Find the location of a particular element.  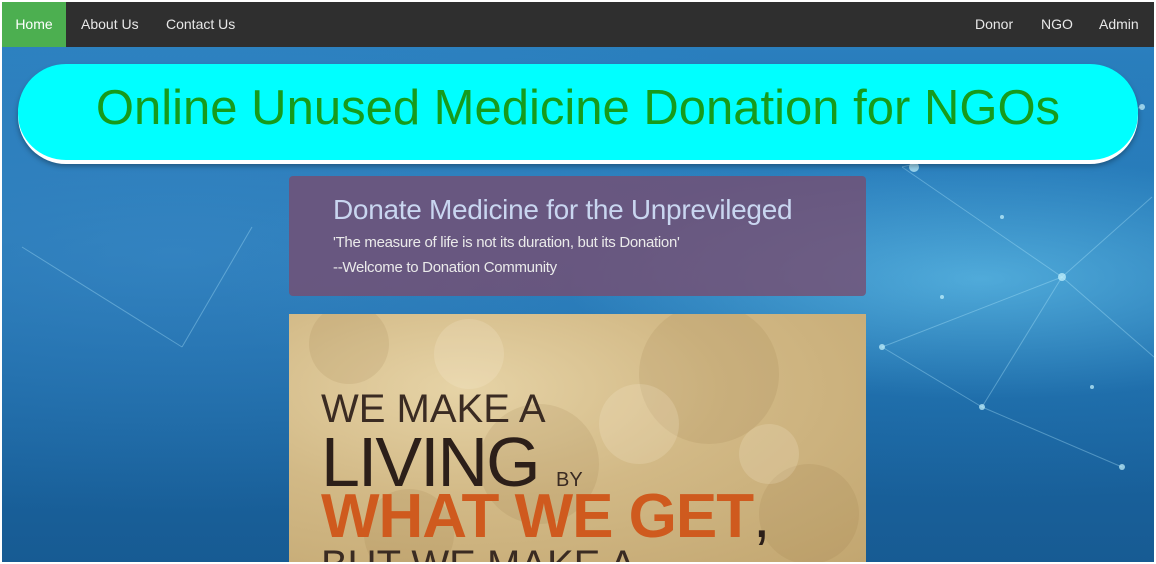

poster-what-we-get: WHAT WE GET is located at coordinates (537, 516).